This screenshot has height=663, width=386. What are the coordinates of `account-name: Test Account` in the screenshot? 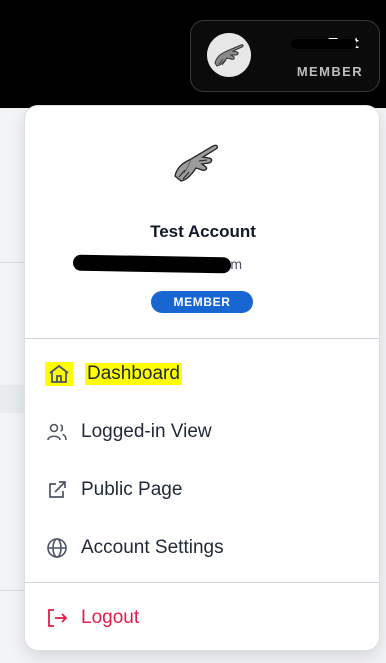 It's located at (203, 231).